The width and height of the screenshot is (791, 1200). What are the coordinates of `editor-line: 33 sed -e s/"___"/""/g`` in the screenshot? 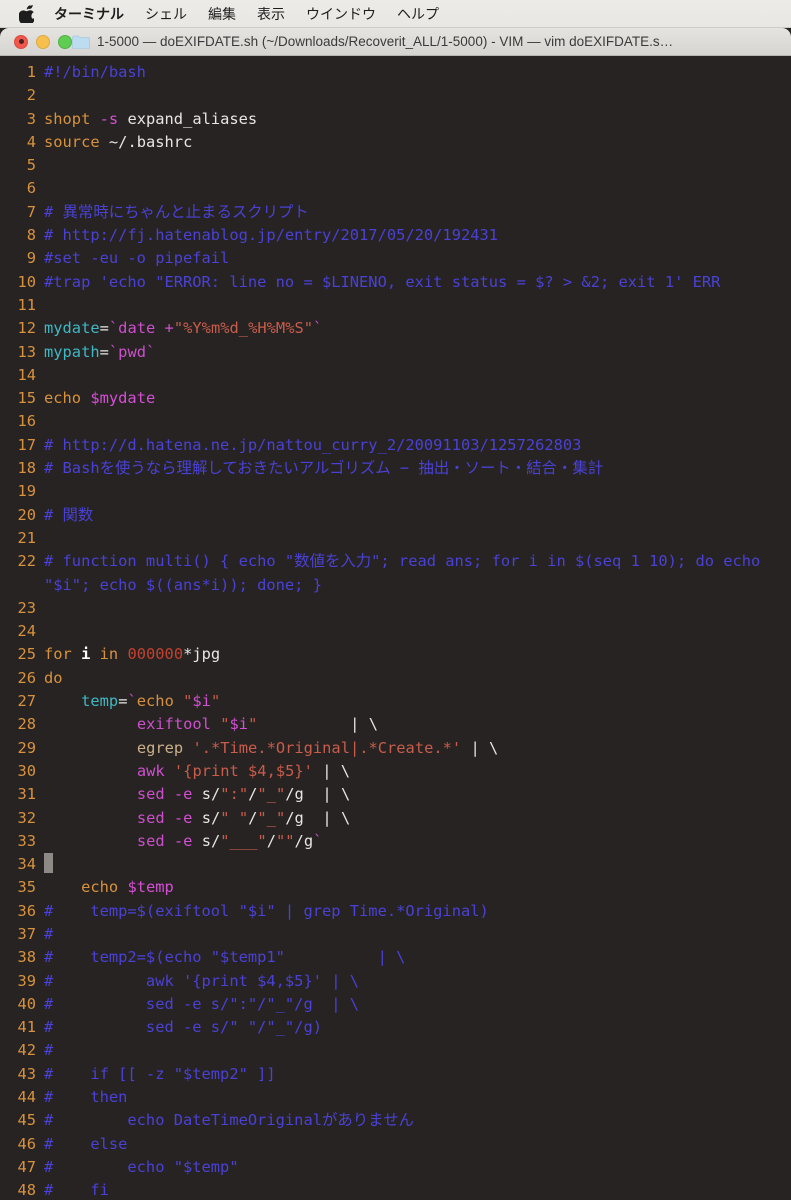 It's located at (395, 841).